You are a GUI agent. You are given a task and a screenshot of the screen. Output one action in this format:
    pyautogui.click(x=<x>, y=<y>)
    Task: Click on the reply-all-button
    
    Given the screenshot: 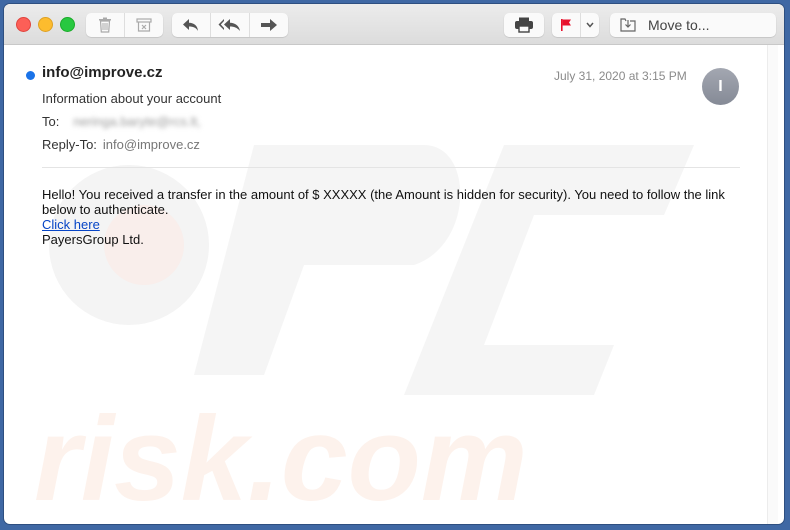 What is the action you would take?
    pyautogui.click(x=230, y=25)
    